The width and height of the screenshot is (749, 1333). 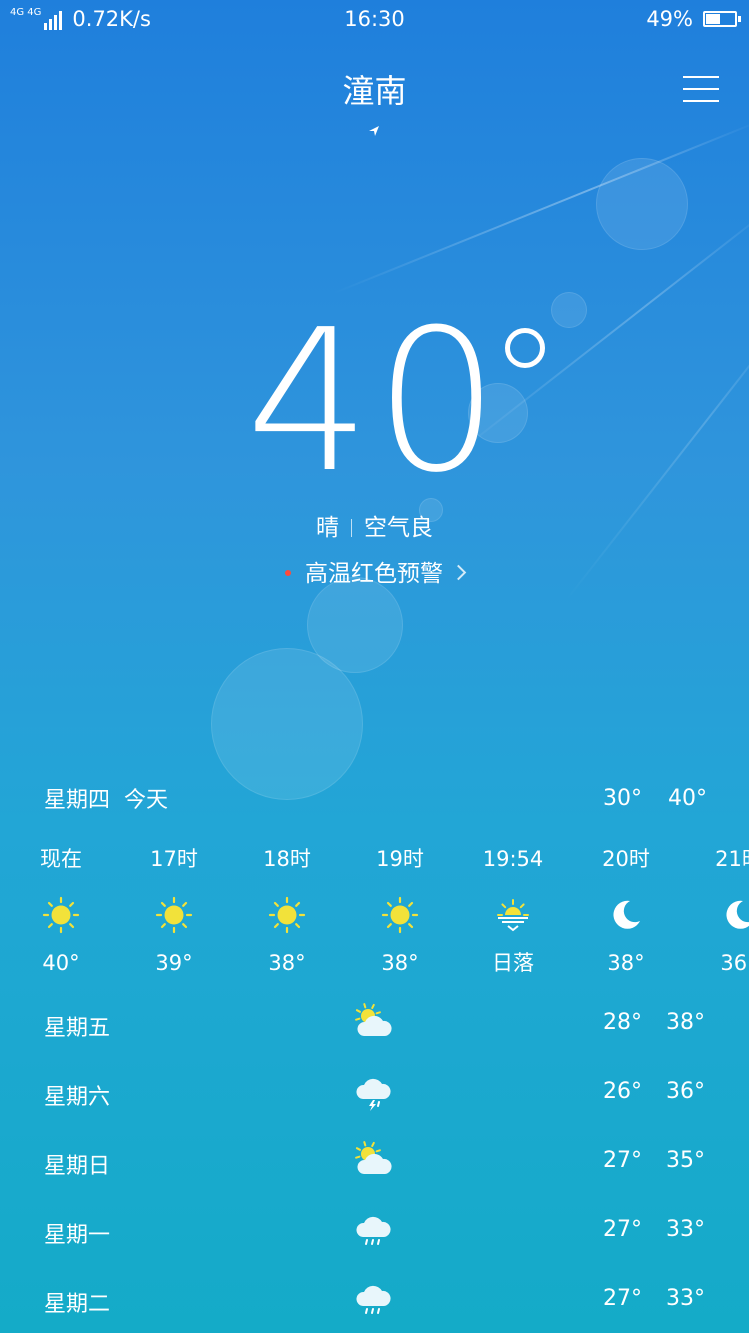 What do you see at coordinates (525, 348) in the screenshot?
I see `degree-symbol-icon` at bounding box center [525, 348].